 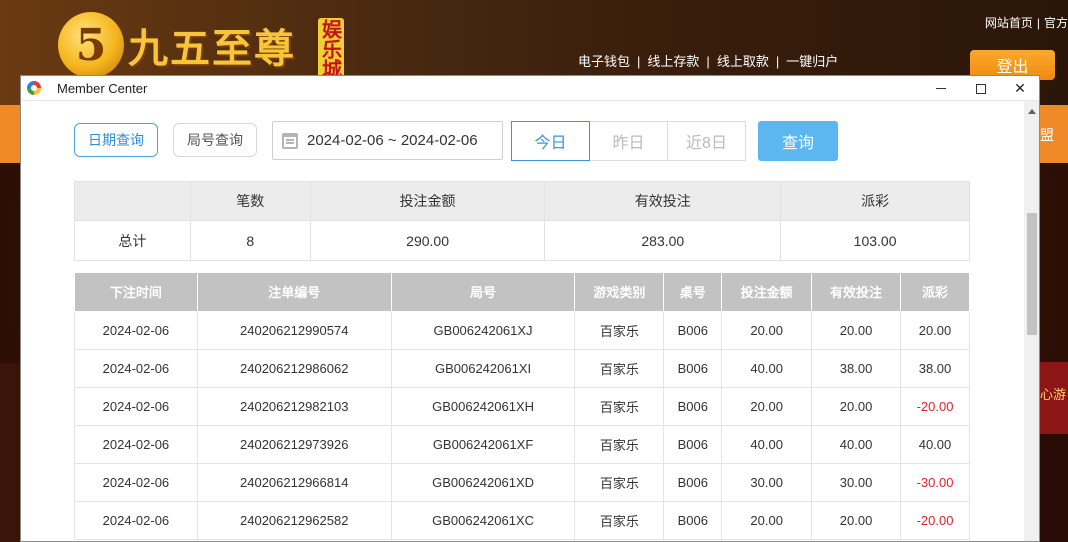 What do you see at coordinates (935, 406) in the screenshot?
I see `row-payout: -20.00` at bounding box center [935, 406].